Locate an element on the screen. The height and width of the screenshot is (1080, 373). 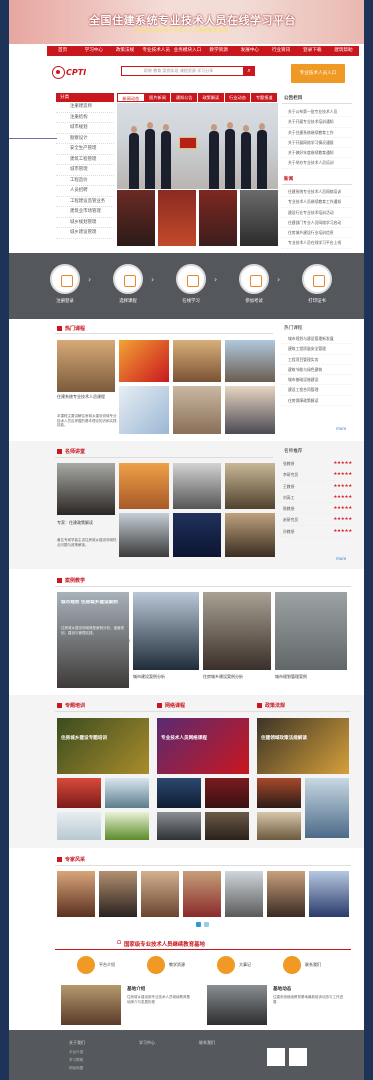
rank-item: 赵研究员 ★★★★★ is located at coordinates (316, 520).